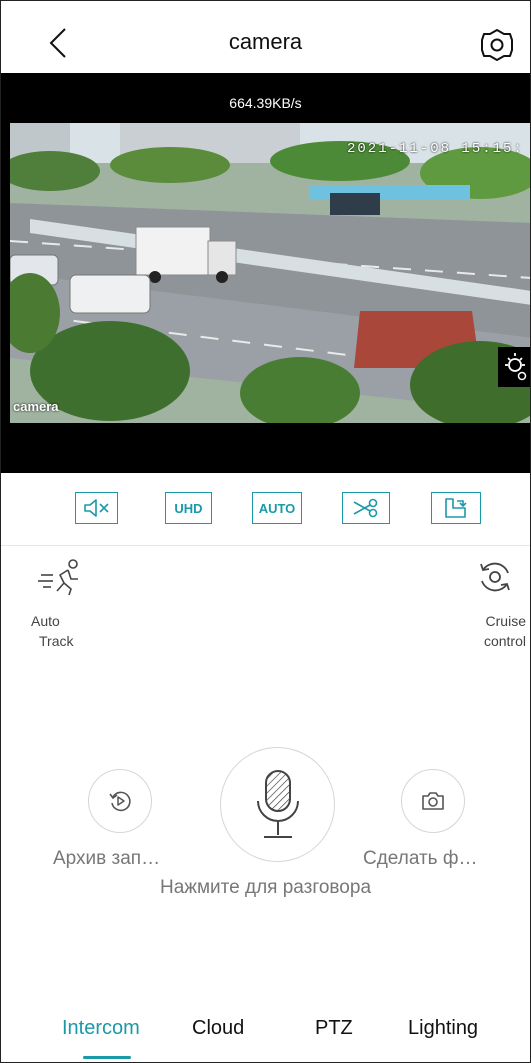 The image size is (531, 1063). What do you see at coordinates (188, 508) in the screenshot?
I see `quality-button: UHD` at bounding box center [188, 508].